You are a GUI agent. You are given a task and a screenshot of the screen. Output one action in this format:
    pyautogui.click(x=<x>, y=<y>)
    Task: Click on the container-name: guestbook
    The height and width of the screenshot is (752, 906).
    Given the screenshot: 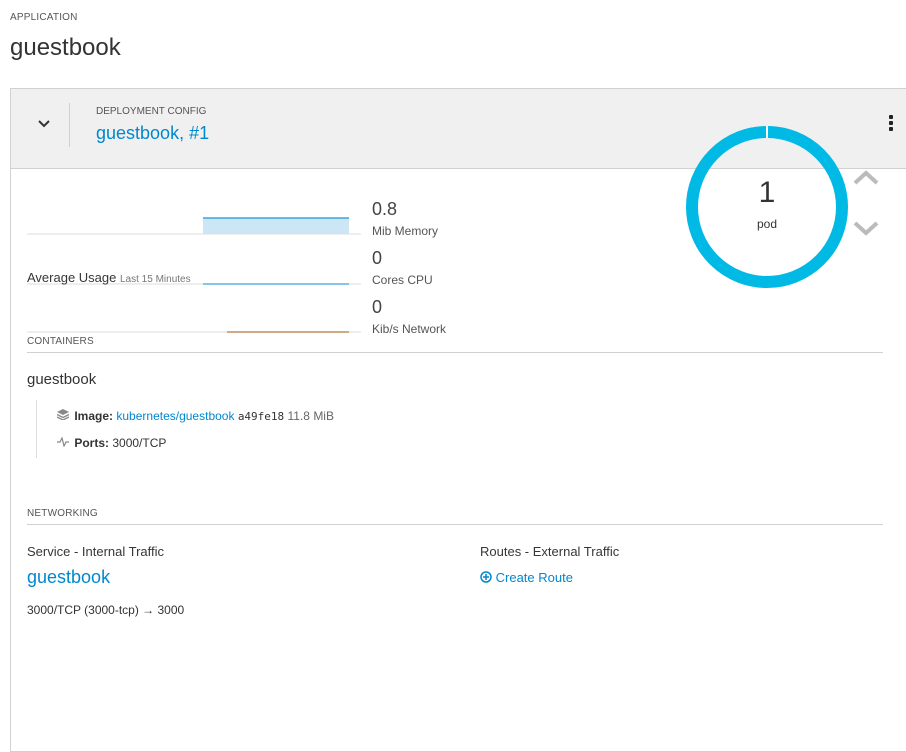 What is the action you would take?
    pyautogui.click(x=62, y=379)
    